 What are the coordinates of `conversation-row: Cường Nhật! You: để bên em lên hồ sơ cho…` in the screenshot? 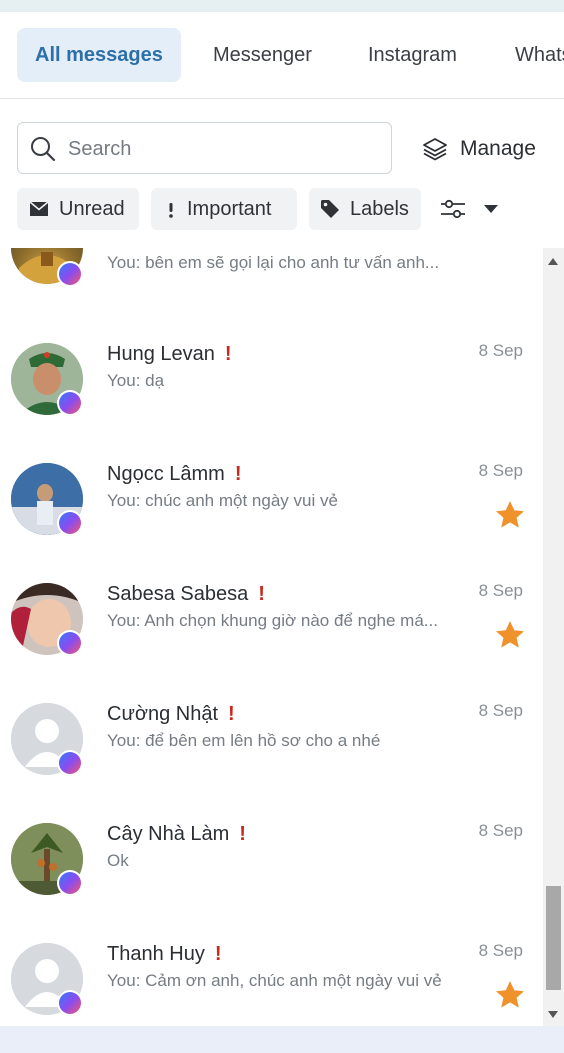 It's located at (271, 753).